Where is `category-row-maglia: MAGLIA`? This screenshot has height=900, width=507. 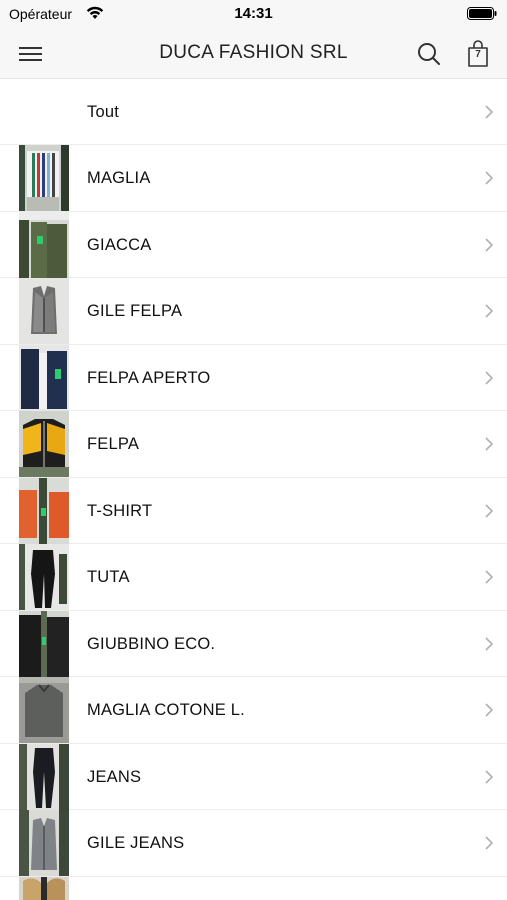
category-row-maglia: MAGLIA is located at coordinates (253, 178).